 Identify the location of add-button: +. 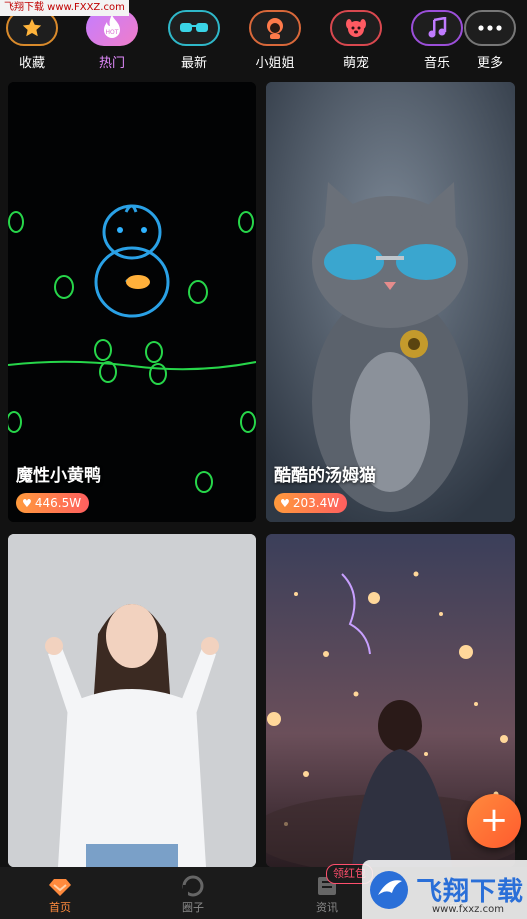
(494, 821).